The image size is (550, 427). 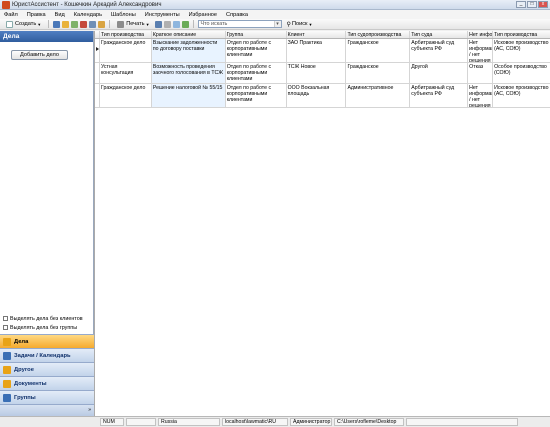 I want to click on open-folder-icon, so click(x=66, y=24).